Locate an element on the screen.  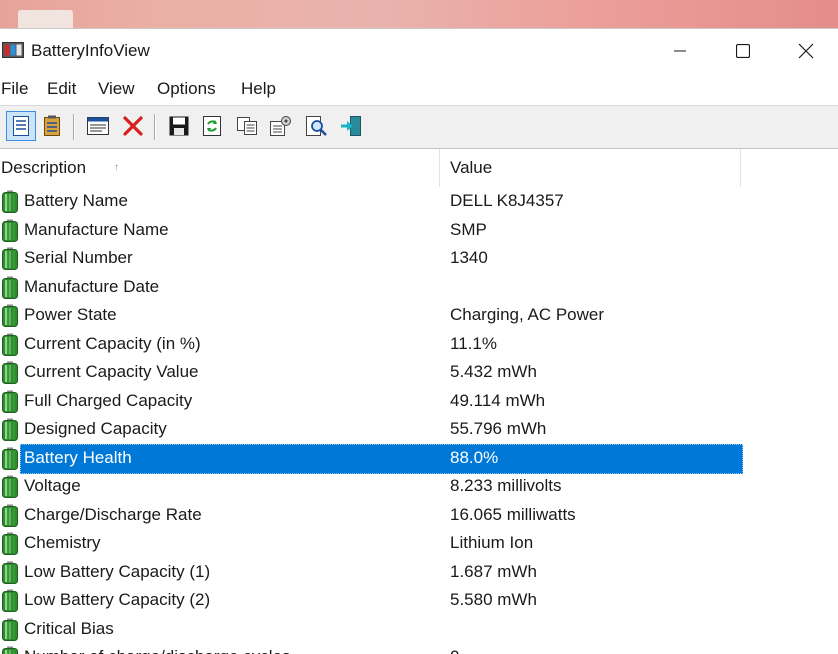
table-row: Number of charge/discharge cycles 0 is located at coordinates (419, 648).